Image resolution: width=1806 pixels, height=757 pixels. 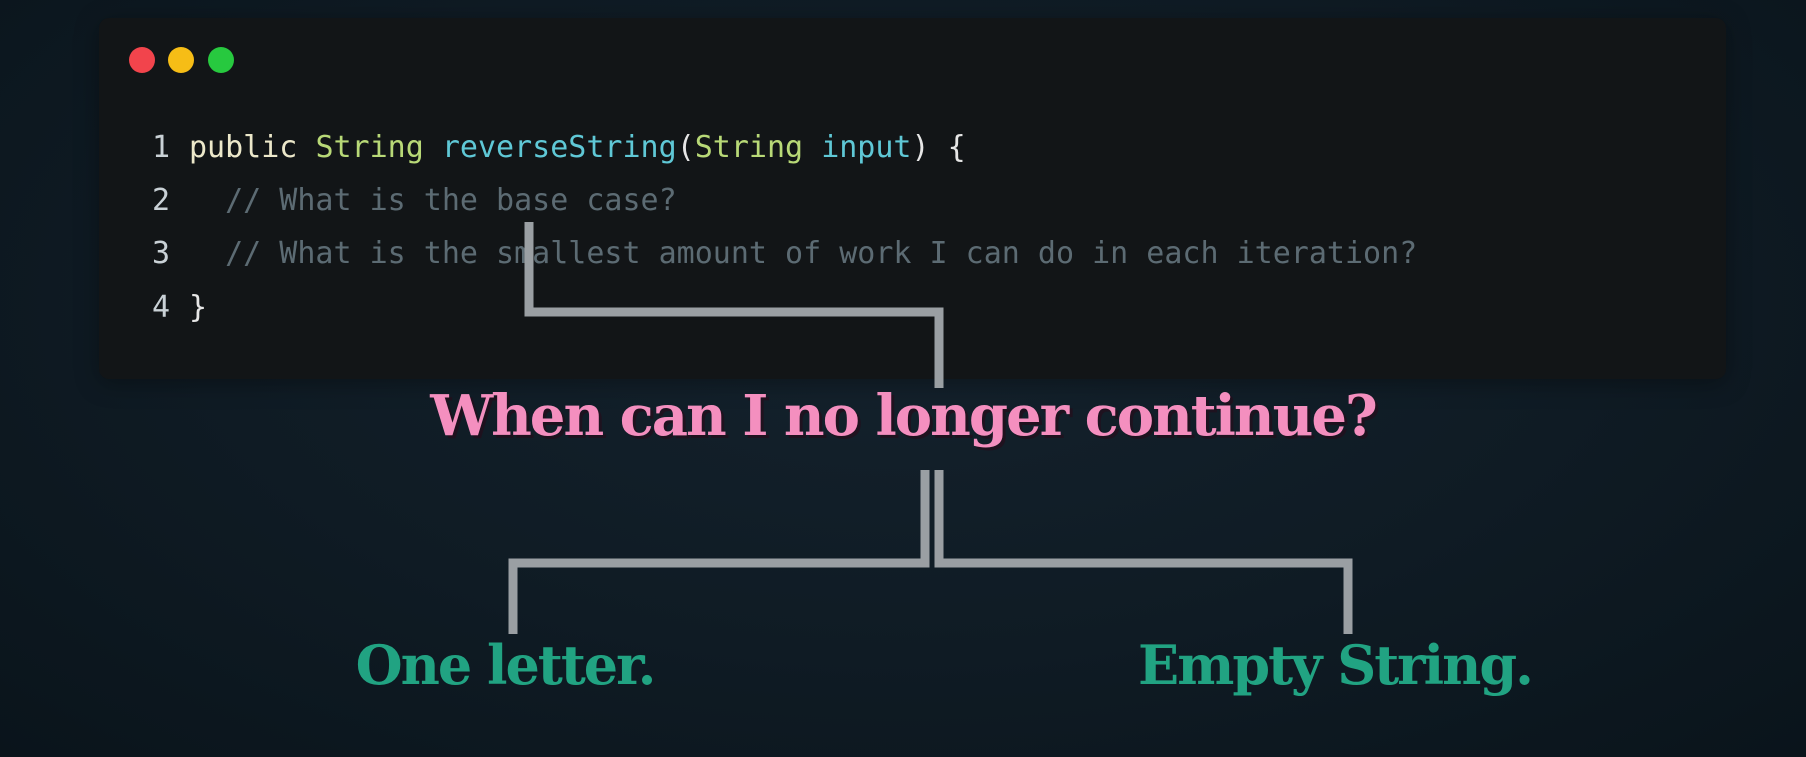 I want to click on answer-one-letter: One letter., so click(x=506, y=665).